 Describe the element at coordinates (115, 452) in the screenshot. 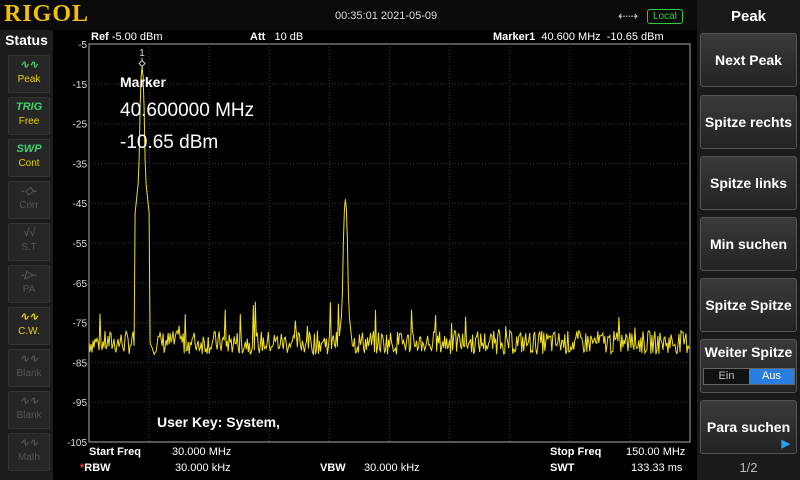

I see `start-freq-label: Start Freq` at that location.